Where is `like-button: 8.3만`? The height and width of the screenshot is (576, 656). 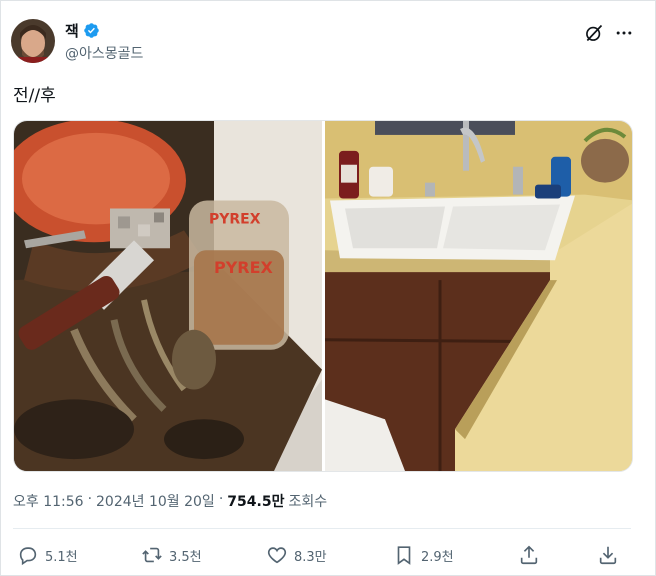 like-button: 8.3만 is located at coordinates (296, 555).